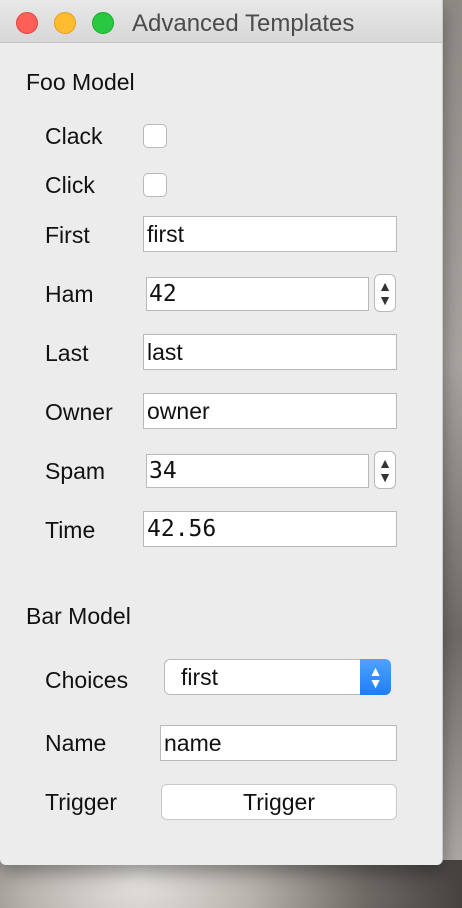  I want to click on choices-select: first ▲ ▼, so click(277, 677).